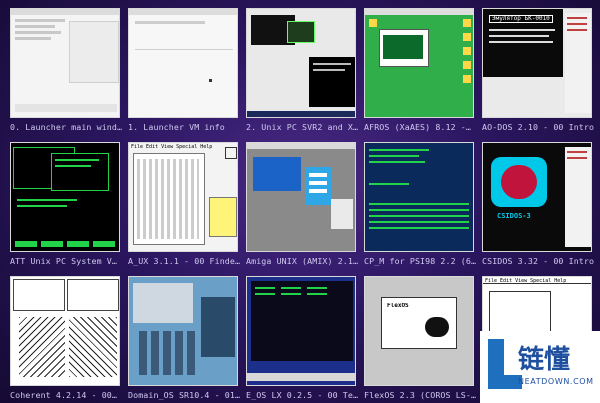 This screenshot has height=403, width=600. What do you see at coordinates (419, 63) in the screenshot?
I see `thumbnail-afros` at bounding box center [419, 63].